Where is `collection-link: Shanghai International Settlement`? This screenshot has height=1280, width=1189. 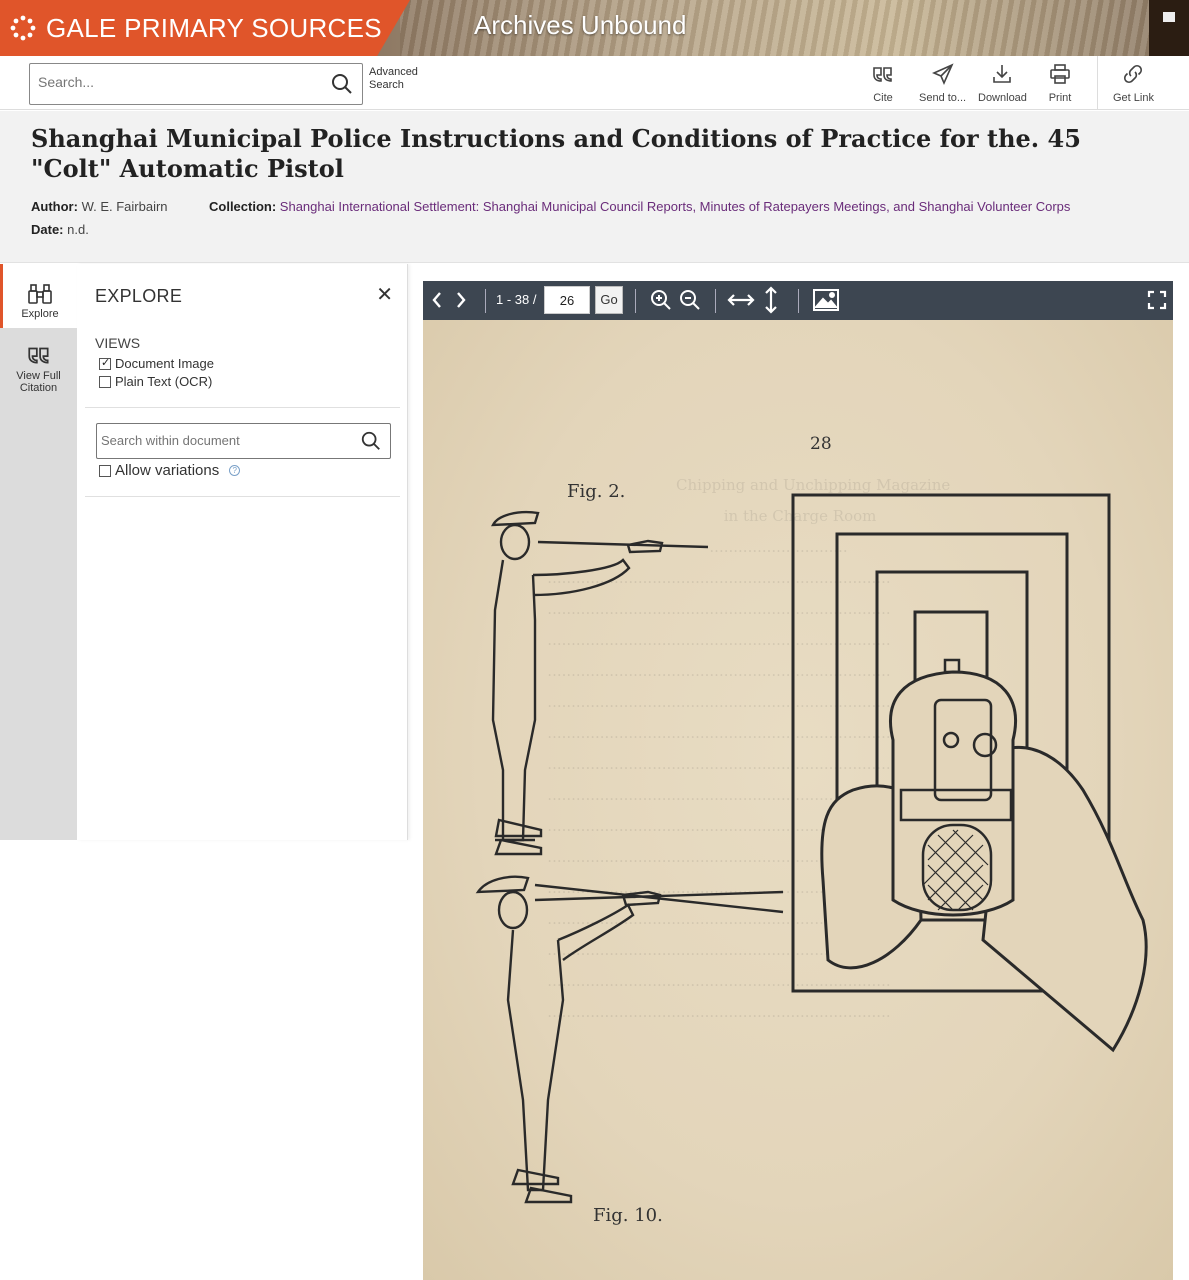 collection-link: Shanghai International Settlement is located at coordinates (675, 206).